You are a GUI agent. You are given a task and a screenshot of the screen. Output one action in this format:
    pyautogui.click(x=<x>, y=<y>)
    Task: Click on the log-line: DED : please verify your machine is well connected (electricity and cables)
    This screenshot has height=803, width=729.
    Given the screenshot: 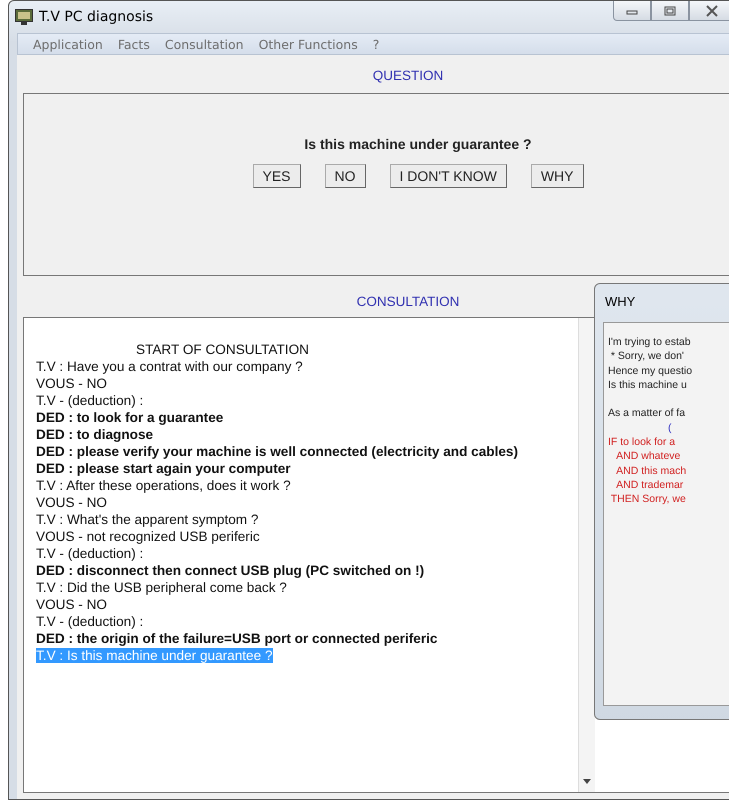 What is the action you would take?
    pyautogui.click(x=277, y=451)
    